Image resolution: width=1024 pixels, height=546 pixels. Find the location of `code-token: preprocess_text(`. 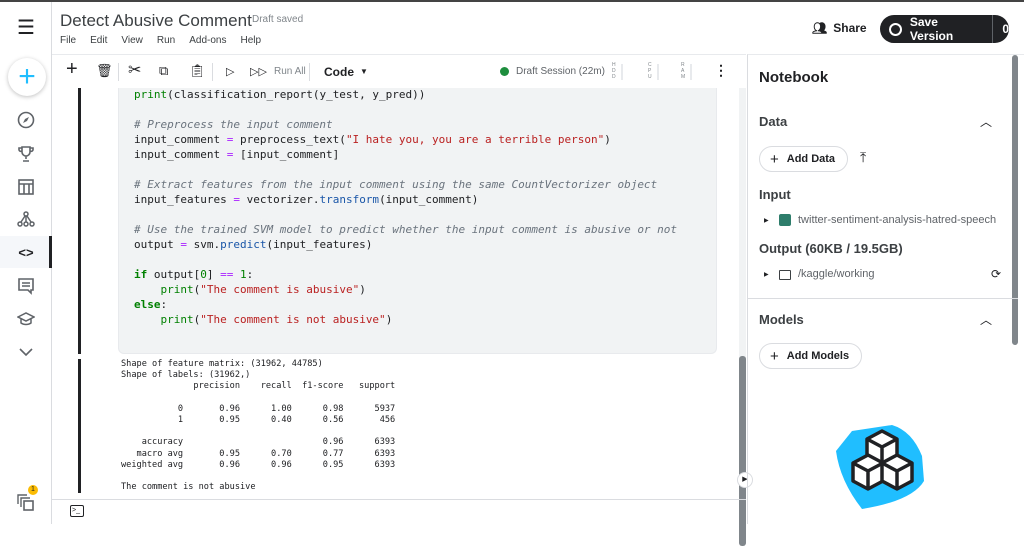

code-token: preprocess_text( is located at coordinates (289, 139).